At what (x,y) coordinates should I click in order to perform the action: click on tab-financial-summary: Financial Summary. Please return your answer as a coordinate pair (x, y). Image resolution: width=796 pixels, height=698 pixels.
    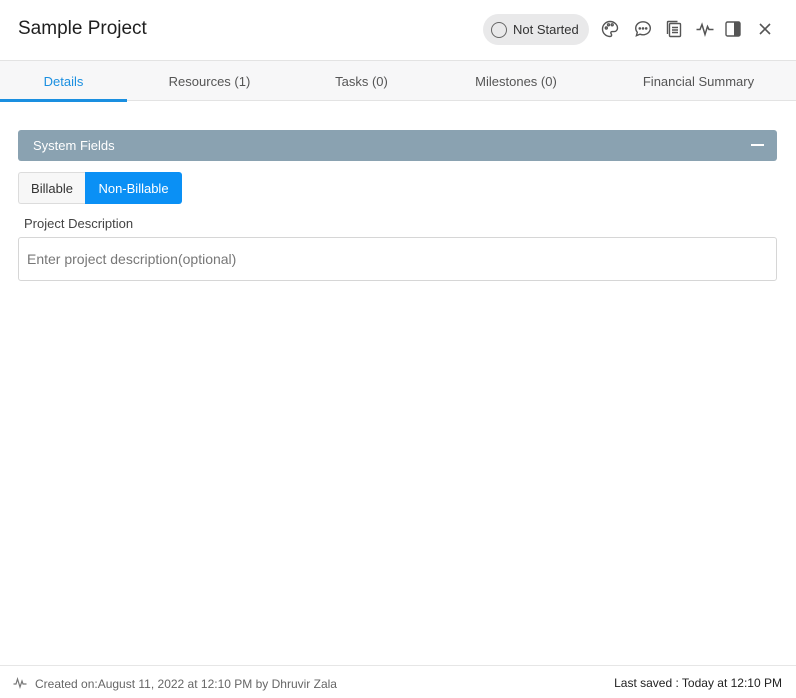
    Looking at the image, I should click on (698, 81).